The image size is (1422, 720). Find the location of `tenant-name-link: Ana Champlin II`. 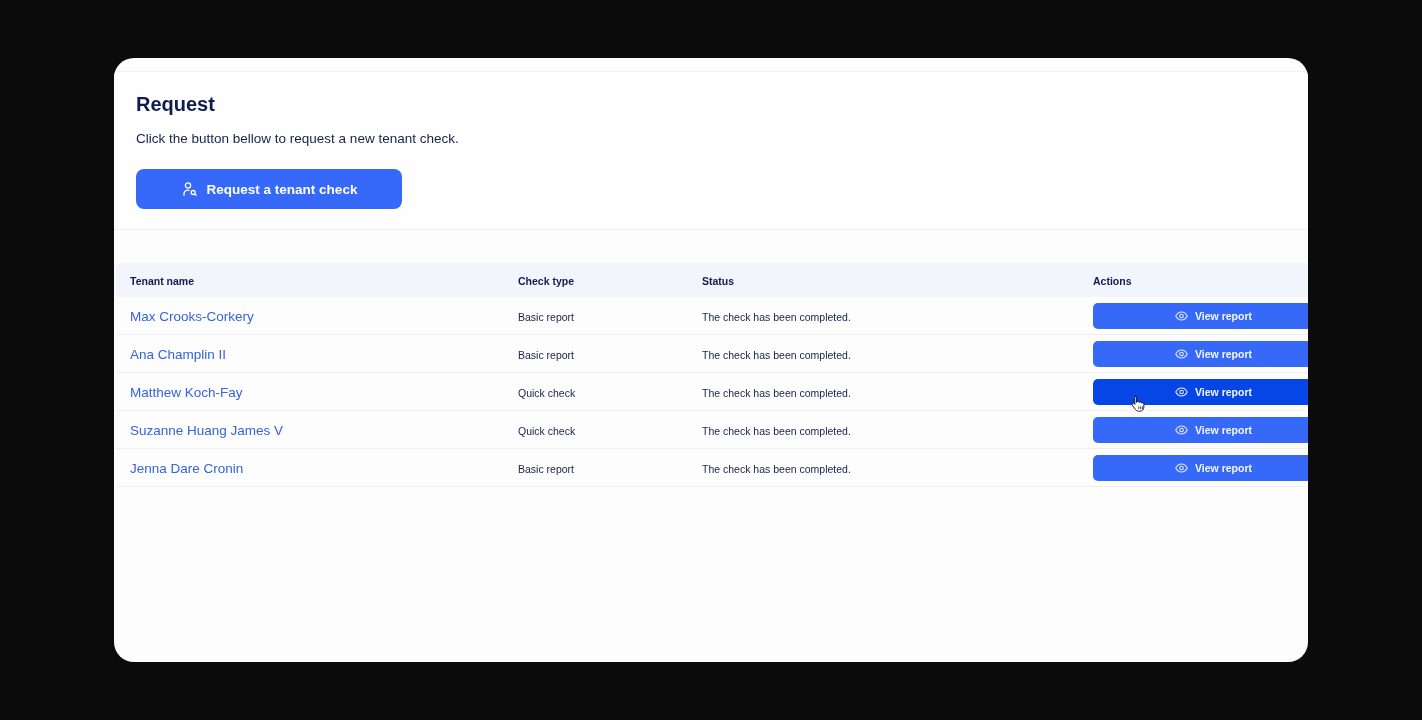

tenant-name-link: Ana Champlin II is located at coordinates (178, 354).